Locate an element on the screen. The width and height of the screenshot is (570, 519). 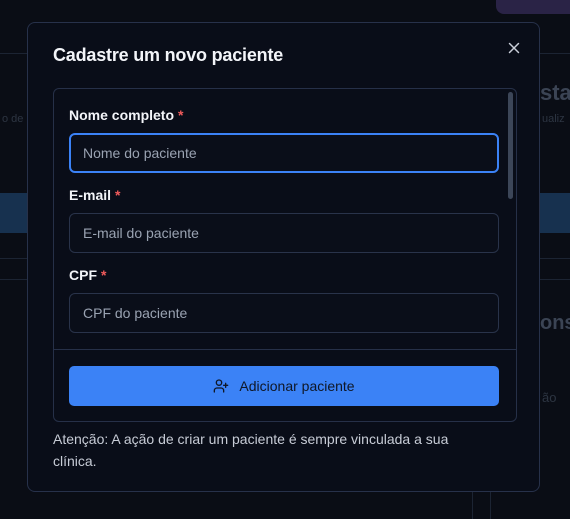
background-text-fragment: ão is located at coordinates (549, 397).